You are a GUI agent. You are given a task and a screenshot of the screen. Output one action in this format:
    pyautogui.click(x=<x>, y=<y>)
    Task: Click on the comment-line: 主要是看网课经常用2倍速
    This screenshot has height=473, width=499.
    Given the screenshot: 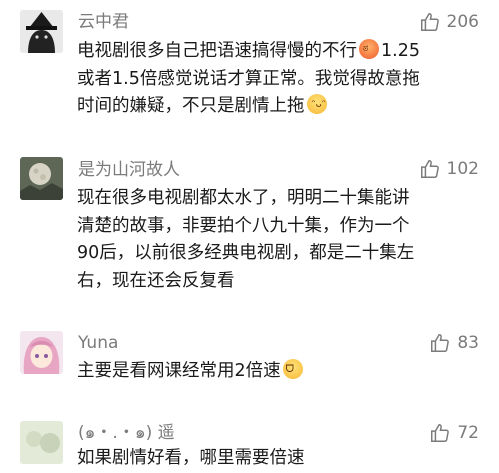 What is the action you would take?
    pyautogui.click(x=179, y=371)
    